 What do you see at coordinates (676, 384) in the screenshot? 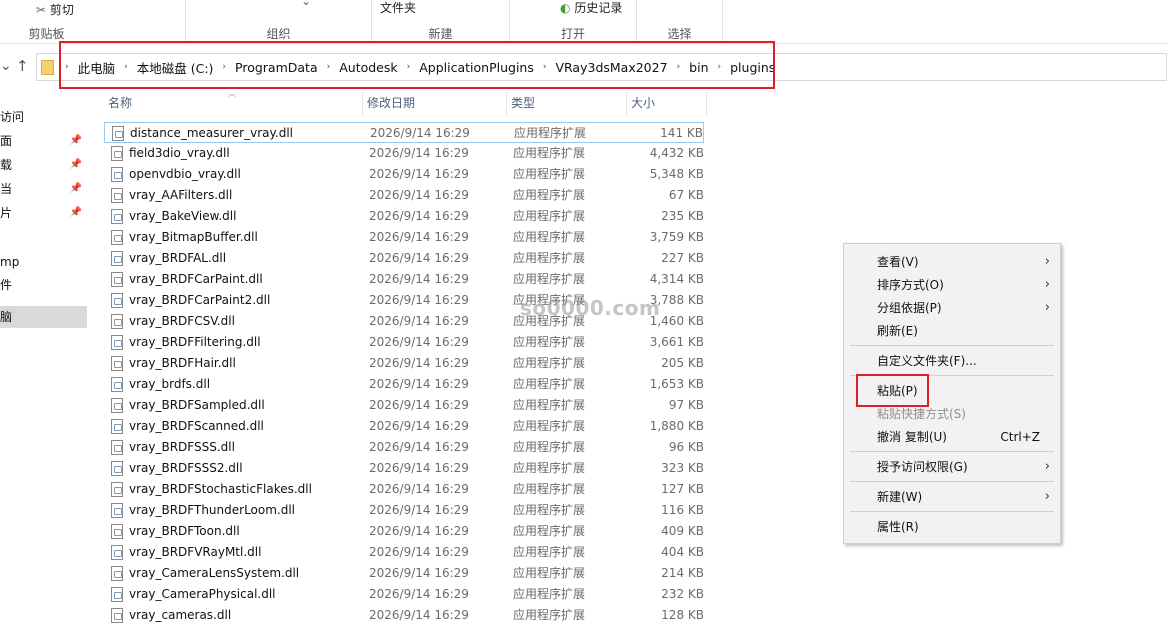
I see `file-size: 1,653 KB` at bounding box center [676, 384].